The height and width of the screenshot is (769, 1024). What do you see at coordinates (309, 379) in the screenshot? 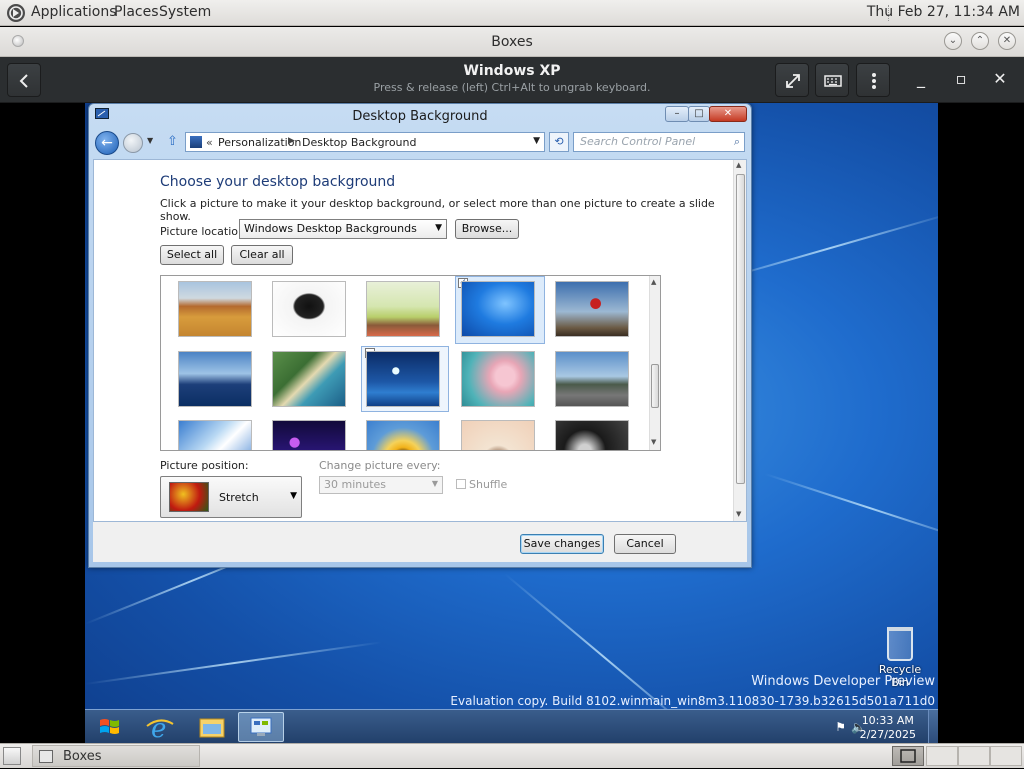
I see `thumbnail-coast` at bounding box center [309, 379].